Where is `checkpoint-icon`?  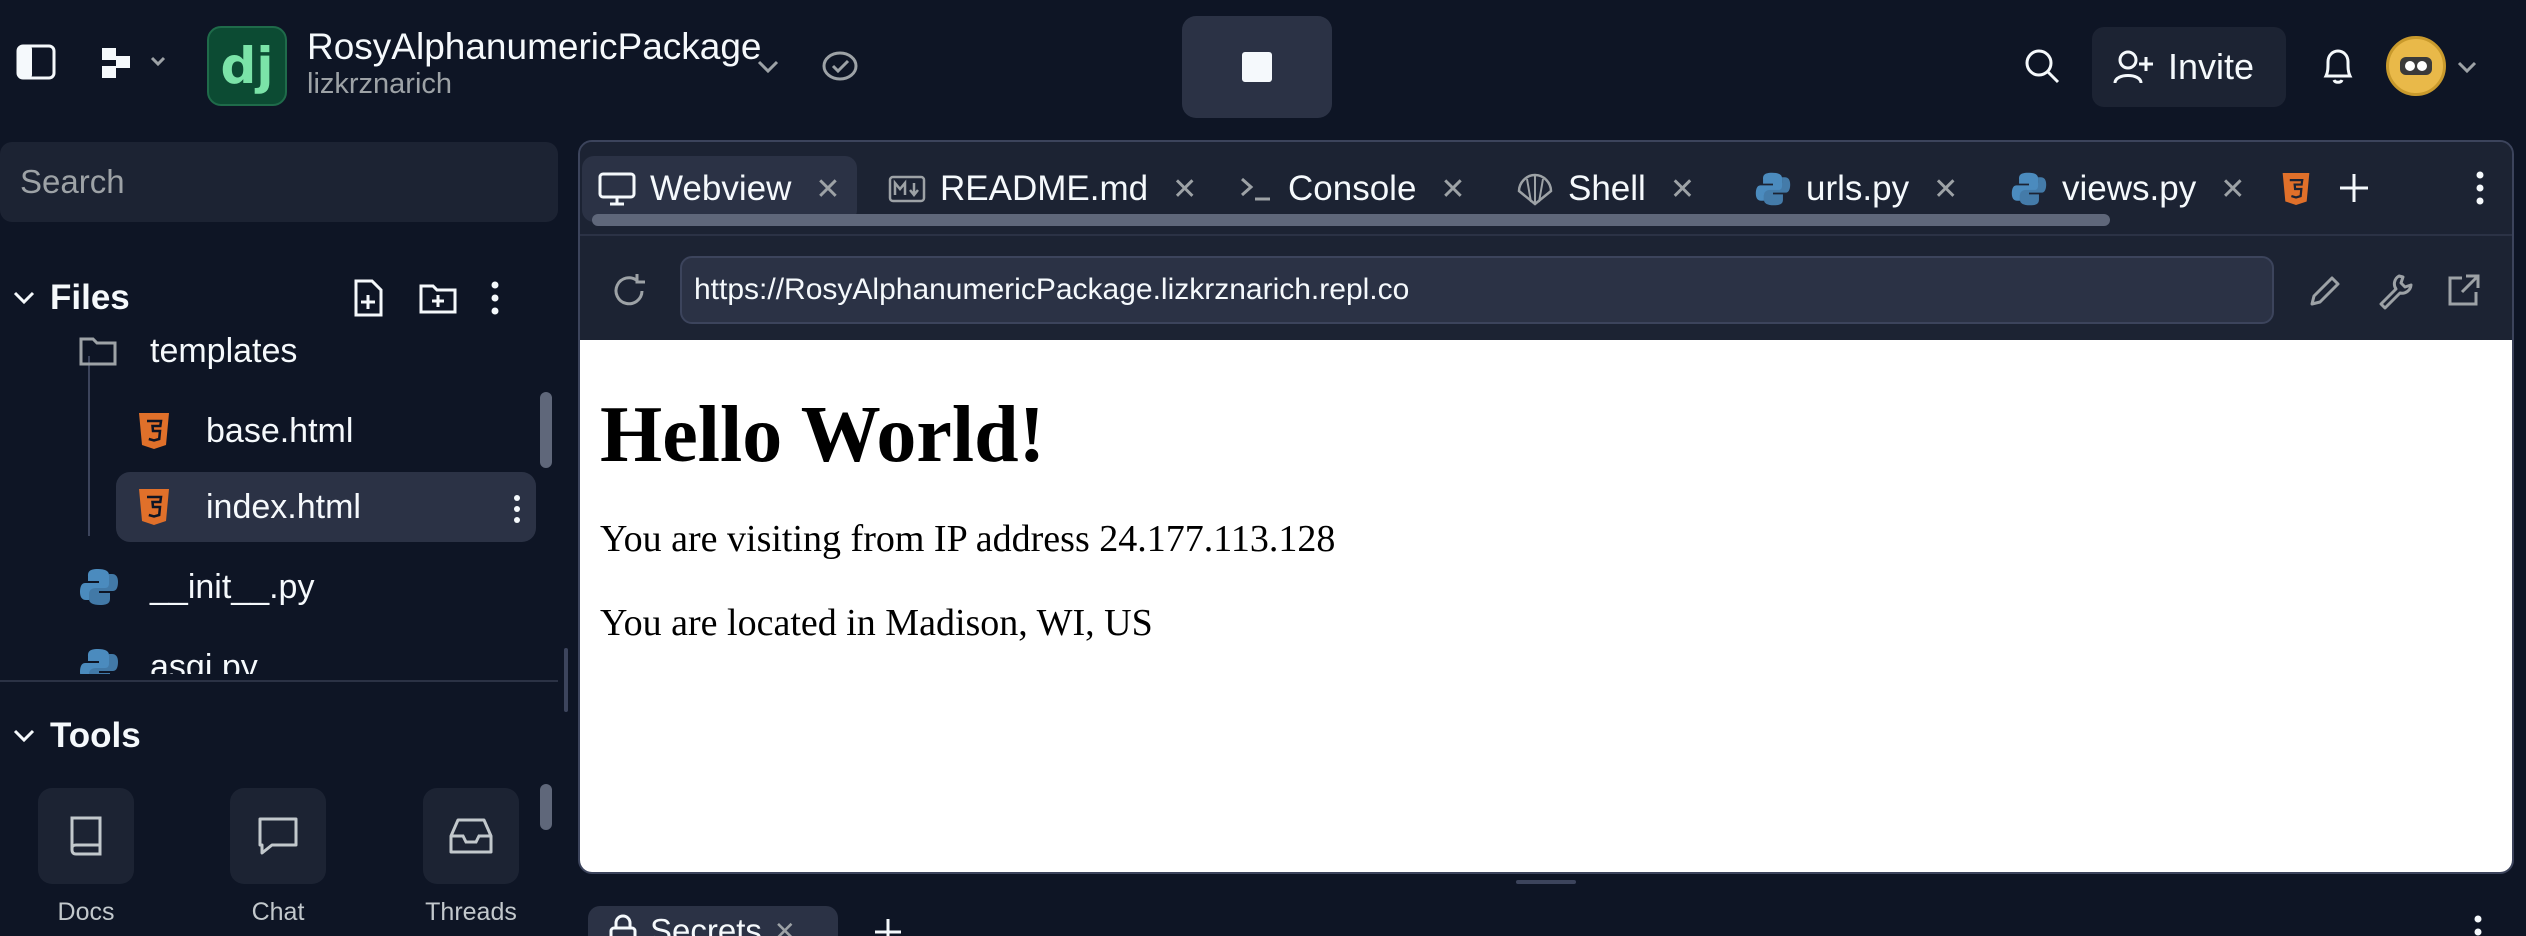 checkpoint-icon is located at coordinates (840, 66).